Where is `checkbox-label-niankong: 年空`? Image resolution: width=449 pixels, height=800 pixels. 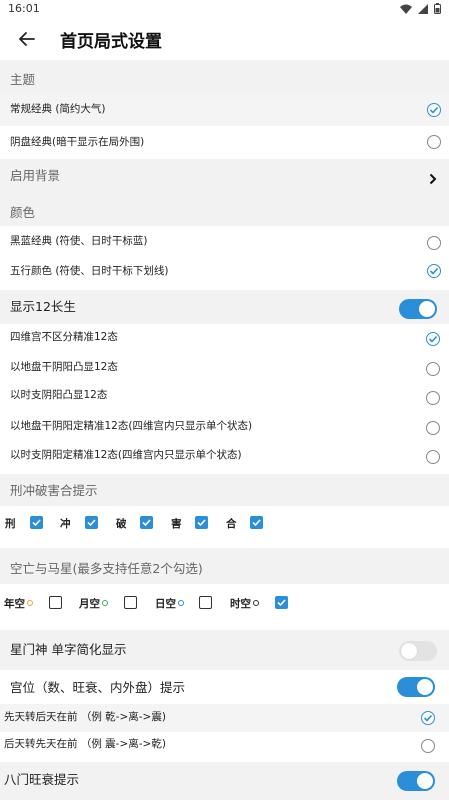 checkbox-label-niankong: 年空 is located at coordinates (18, 603).